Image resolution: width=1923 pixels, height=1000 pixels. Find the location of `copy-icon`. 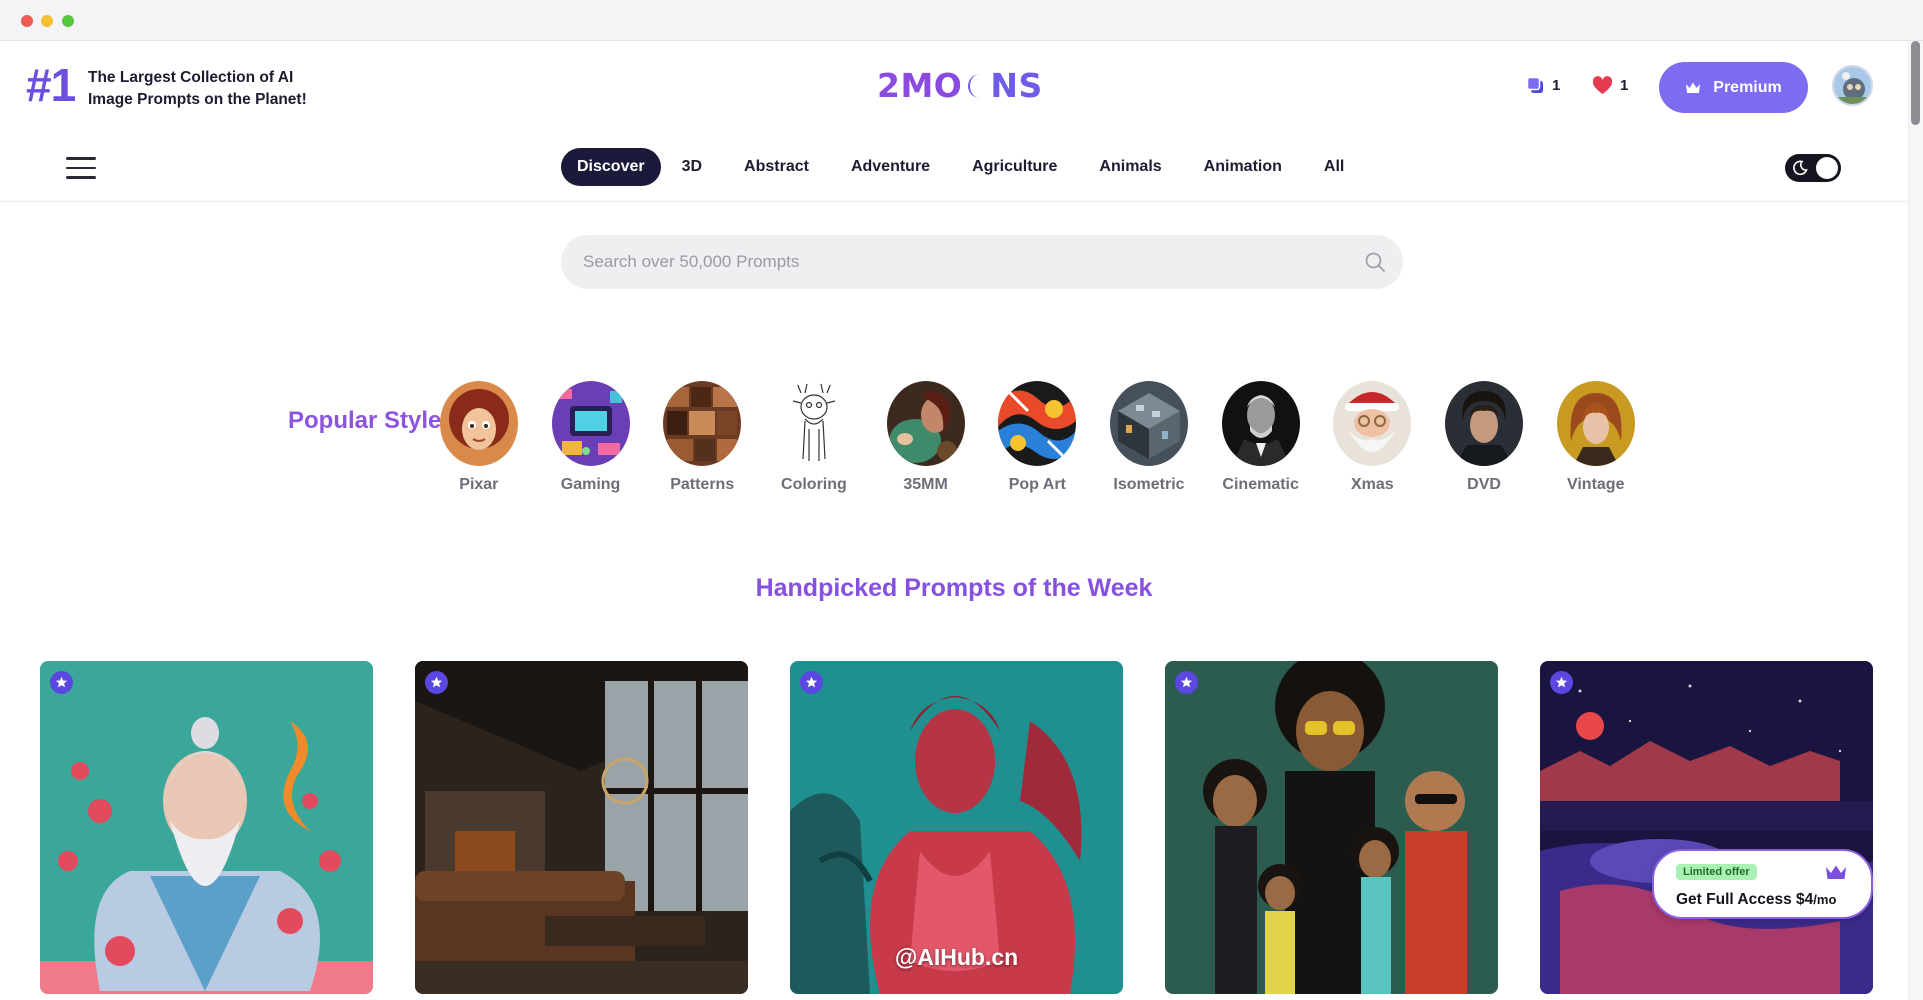

copy-icon is located at coordinates (1534, 84).